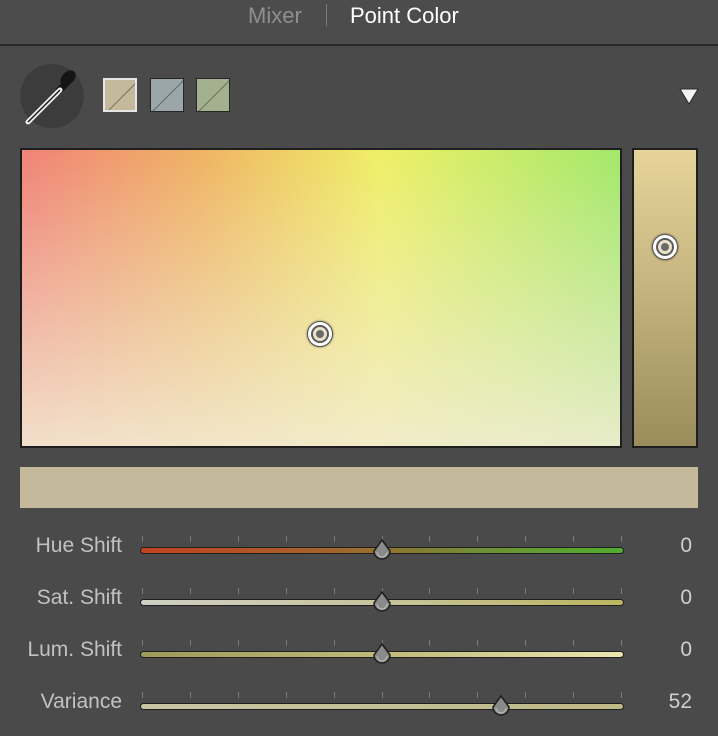 Image resolution: width=718 pixels, height=736 pixels. What do you see at coordinates (79, 597) in the screenshot?
I see `slider-label: Sat. Shift` at bounding box center [79, 597].